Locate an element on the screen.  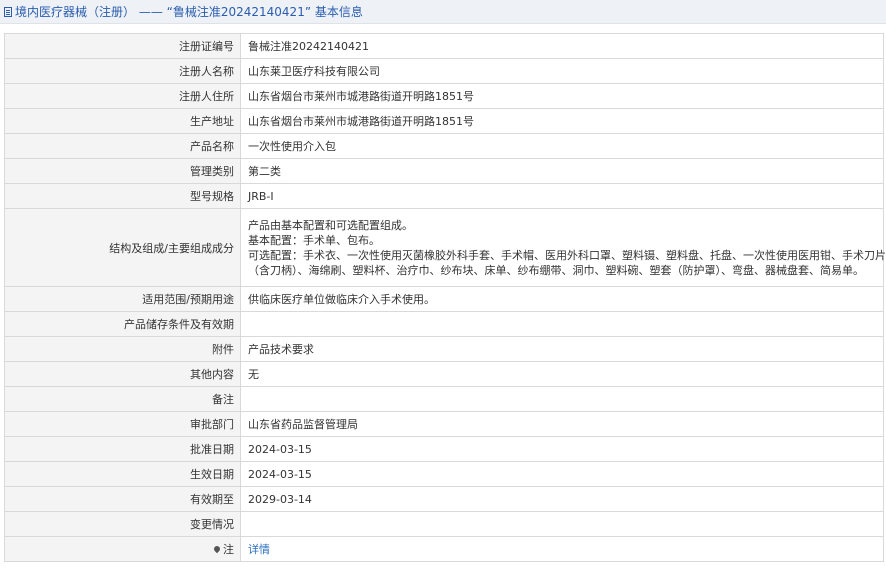
table-row-remarks: 备注 is located at coordinates (444, 399).